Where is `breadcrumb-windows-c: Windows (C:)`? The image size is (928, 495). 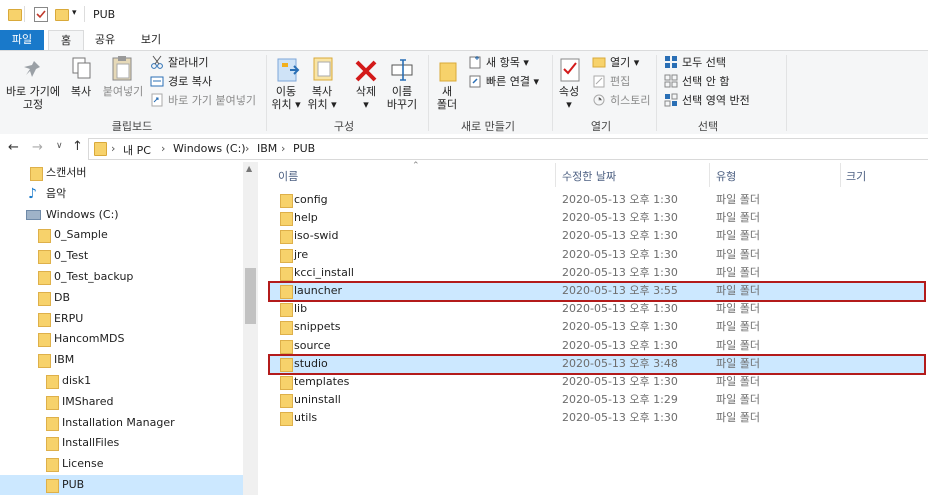
breadcrumb-windows-c: Windows (C:) is located at coordinates (209, 148).